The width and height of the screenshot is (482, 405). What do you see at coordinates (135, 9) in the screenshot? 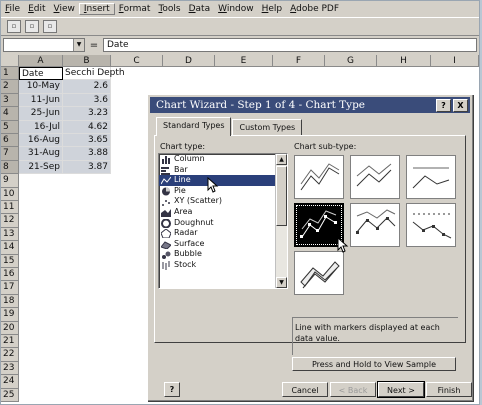
I see `menu-format: Format` at bounding box center [135, 9].